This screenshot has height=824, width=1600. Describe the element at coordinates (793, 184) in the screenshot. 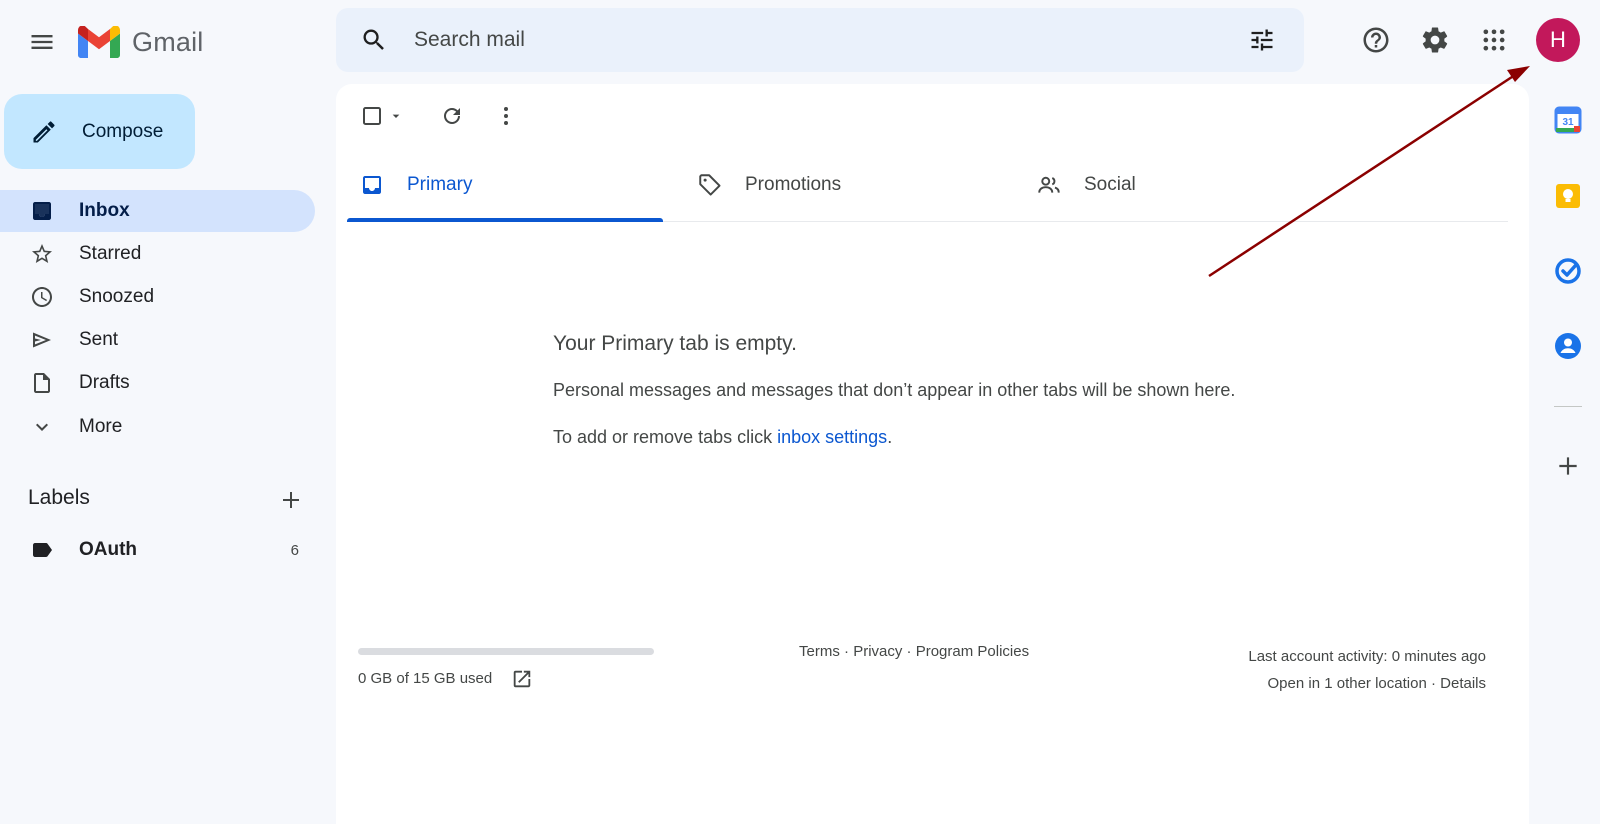

I see `tab-label: Promotions` at that location.